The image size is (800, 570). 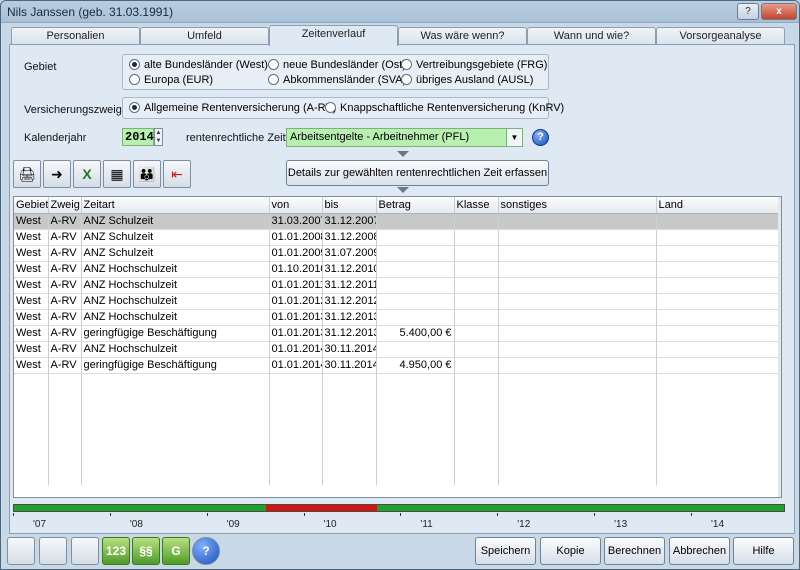 What do you see at coordinates (476, 205) in the screenshot?
I see `column-header: Klasse` at bounding box center [476, 205].